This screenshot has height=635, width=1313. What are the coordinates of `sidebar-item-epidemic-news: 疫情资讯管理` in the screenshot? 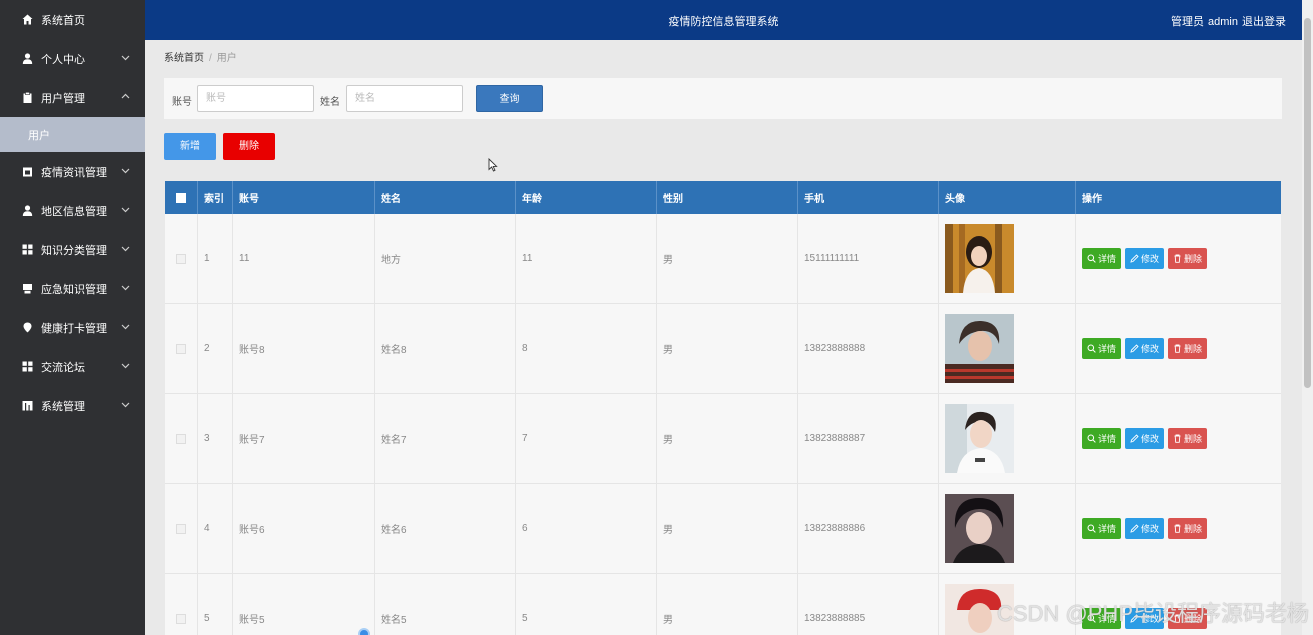 It's located at (72, 171).